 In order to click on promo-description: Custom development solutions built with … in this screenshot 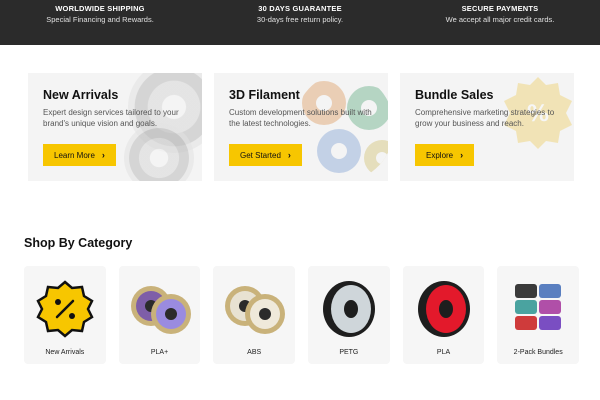, I will do `click(300, 118)`.